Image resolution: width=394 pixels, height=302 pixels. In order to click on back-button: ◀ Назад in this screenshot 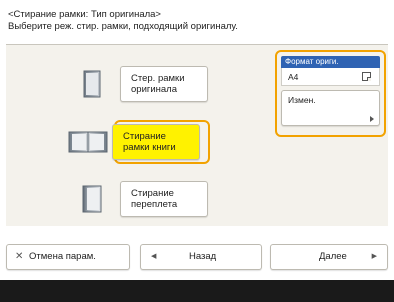, I will do `click(201, 257)`.